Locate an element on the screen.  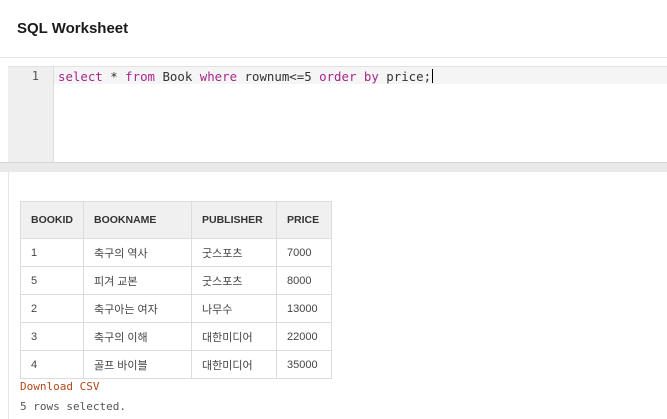
keyword-token: order by is located at coordinates (349, 76).